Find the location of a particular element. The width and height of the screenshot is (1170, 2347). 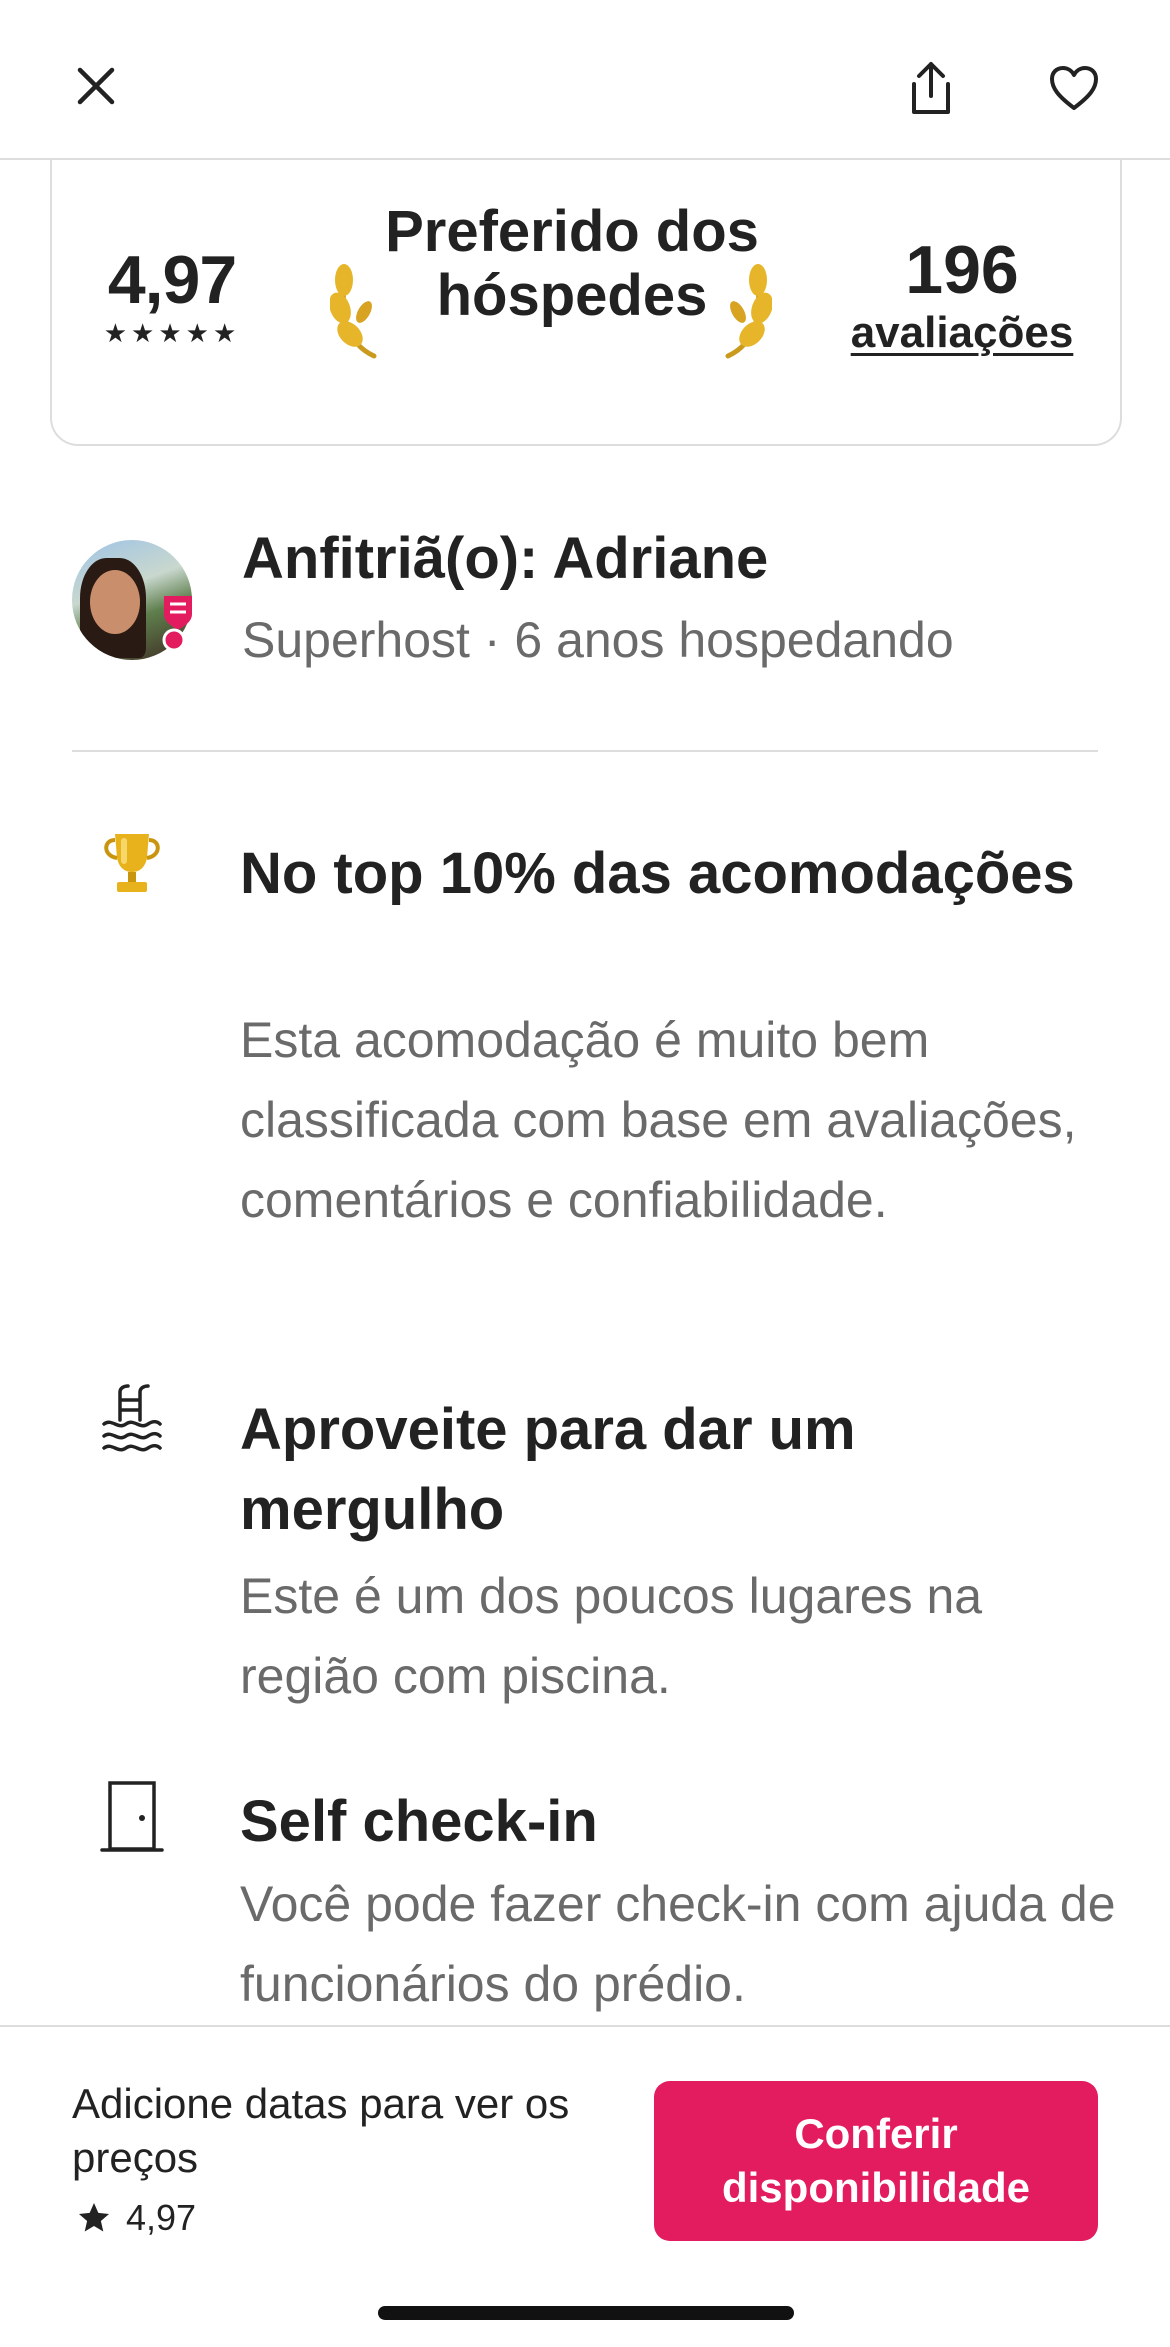

check-availability-button: Conferir disponibilidade is located at coordinates (876, 2161).